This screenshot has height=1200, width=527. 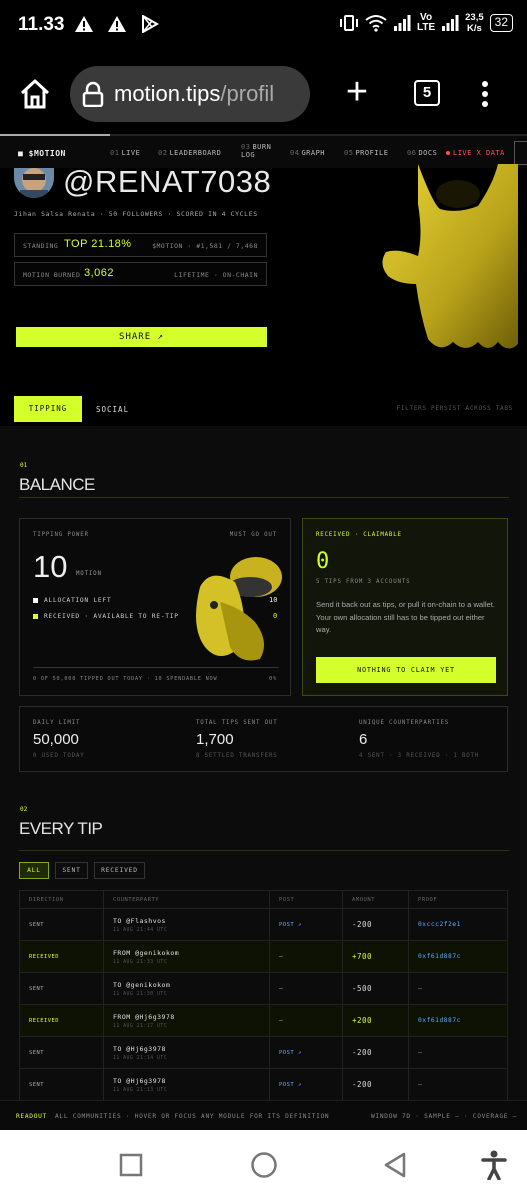 What do you see at coordinates (48, 409) in the screenshot?
I see `tab-tipping: TIPPING` at bounding box center [48, 409].